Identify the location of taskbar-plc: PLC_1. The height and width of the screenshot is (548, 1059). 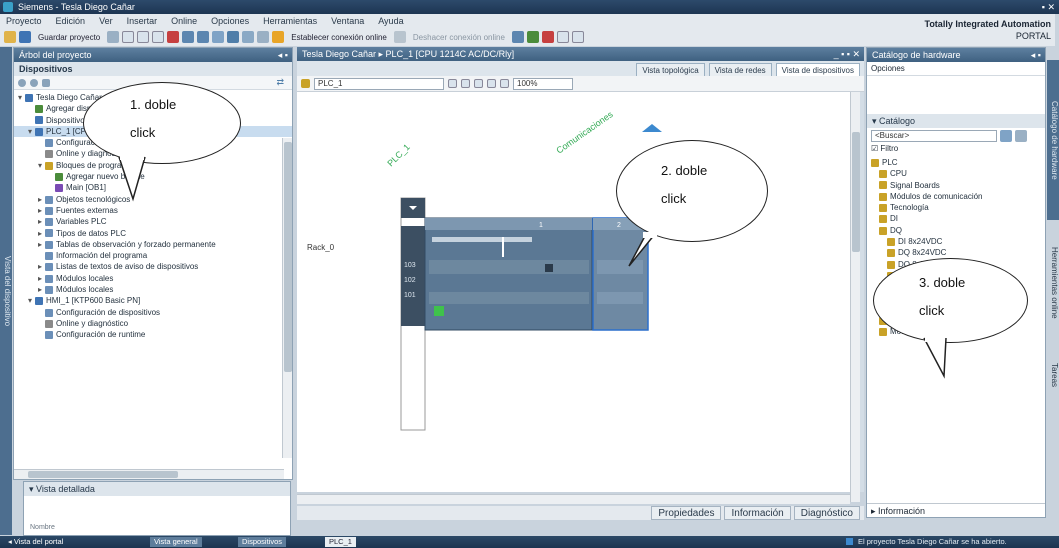
(340, 542).